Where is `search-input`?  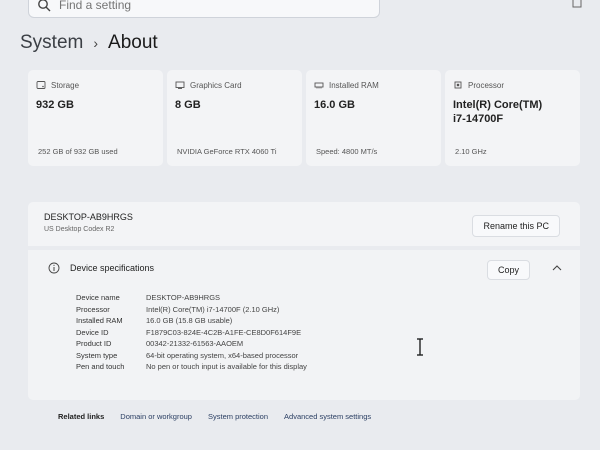 search-input is located at coordinates (209, 6).